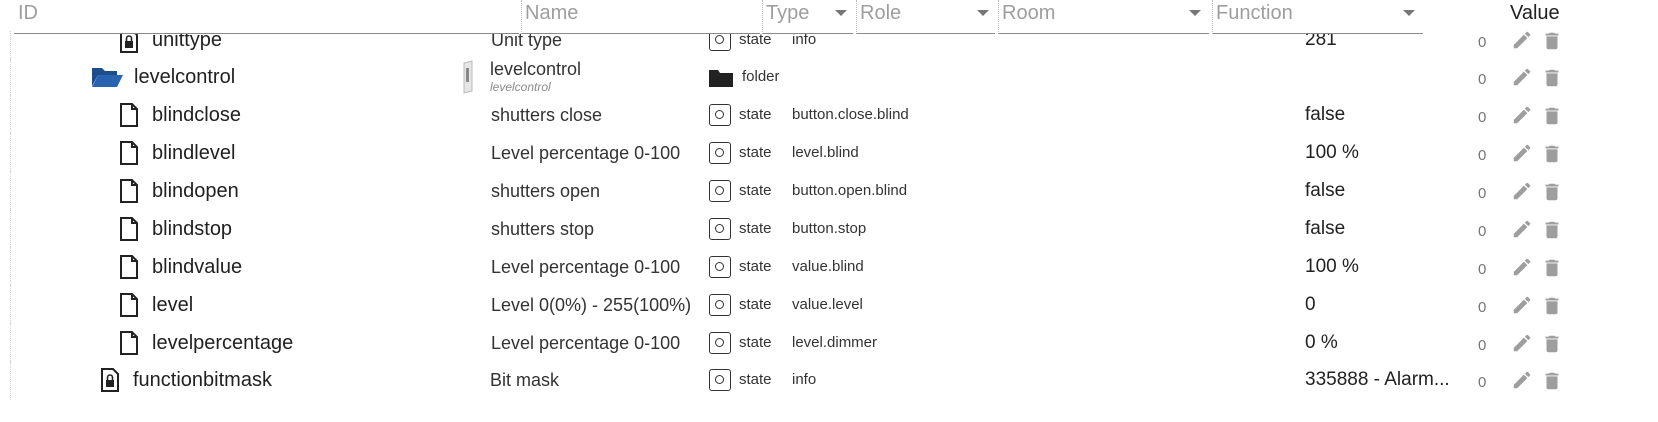  I want to click on room-filter-select: Room, so click(1103, 17).